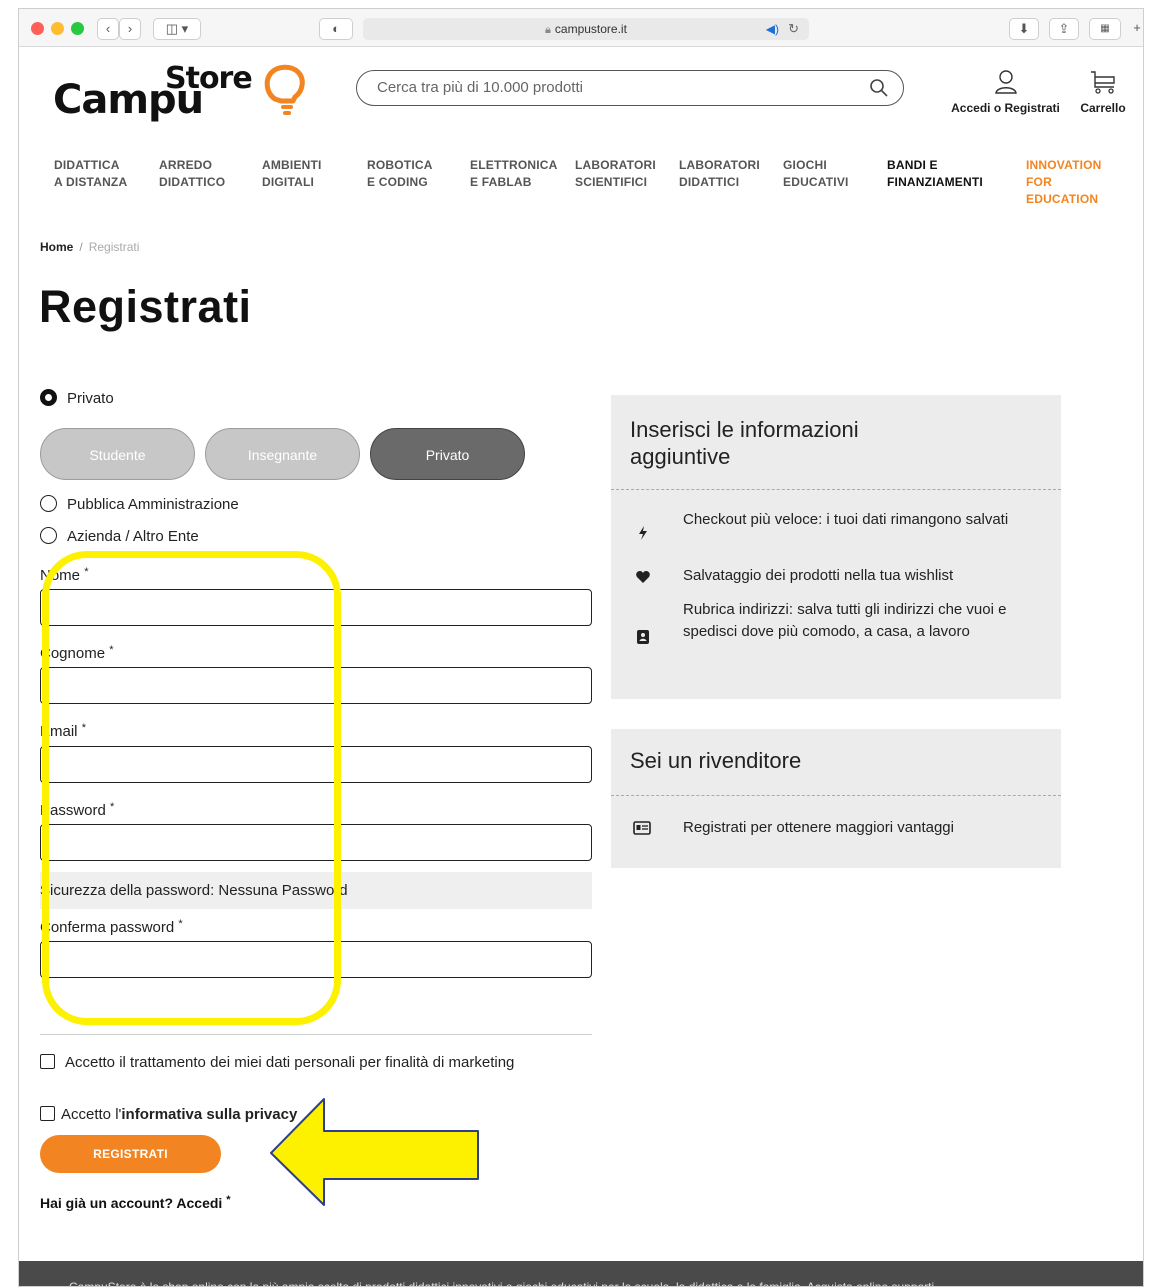  Describe the element at coordinates (374, 1152) in the screenshot. I see `arrow-annotation` at that location.